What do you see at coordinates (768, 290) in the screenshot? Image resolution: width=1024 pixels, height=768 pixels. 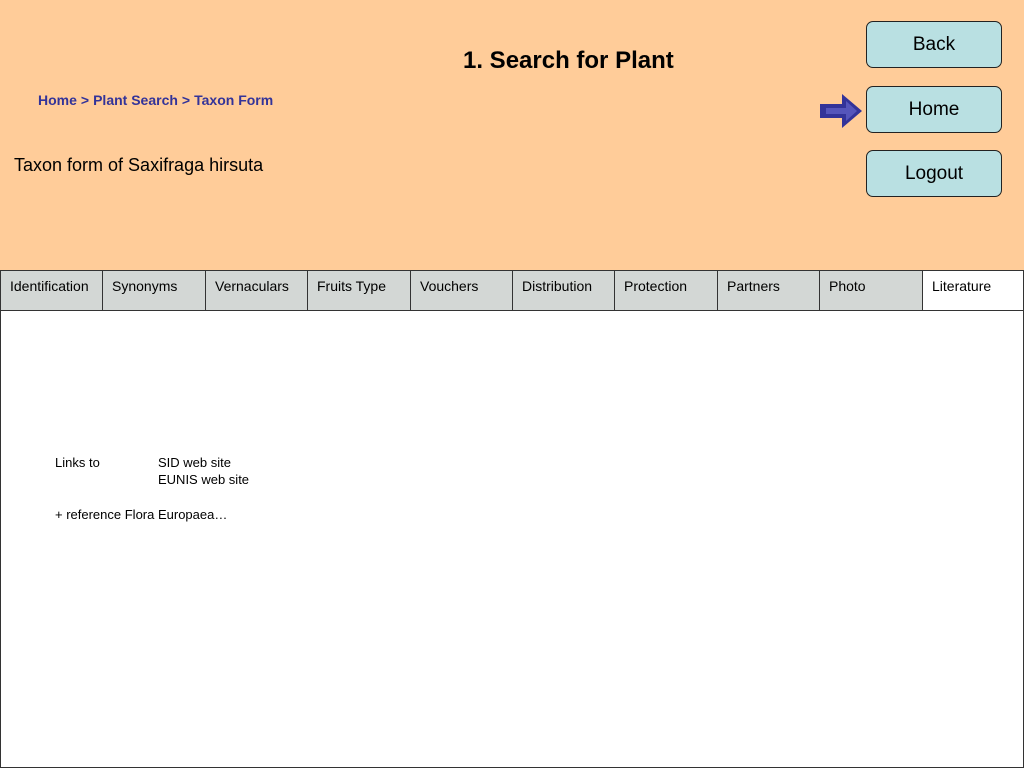 I see `tab-partners: Partners` at bounding box center [768, 290].